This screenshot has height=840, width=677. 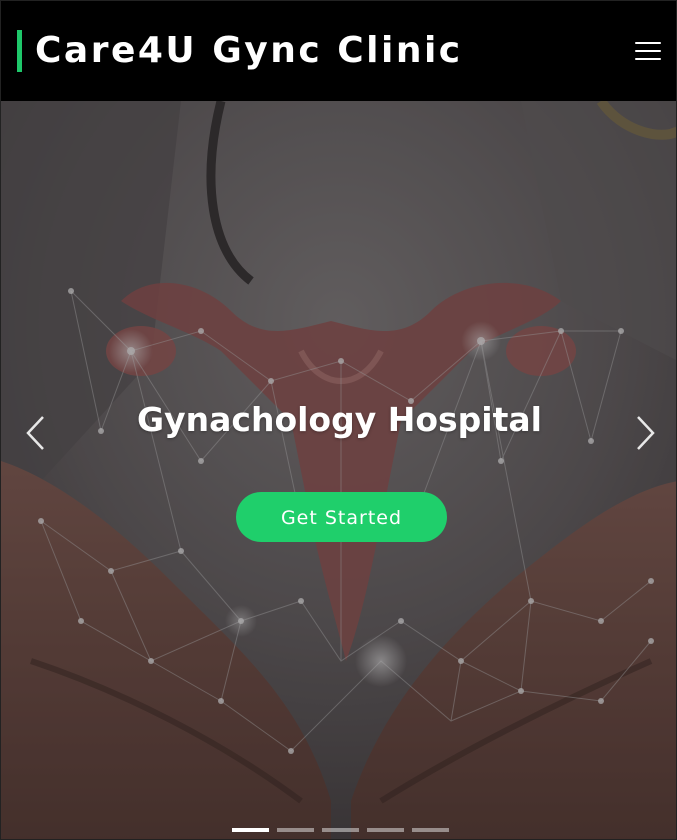 I want to click on site-header: Care4U Gync Clinic, so click(x=338, y=51).